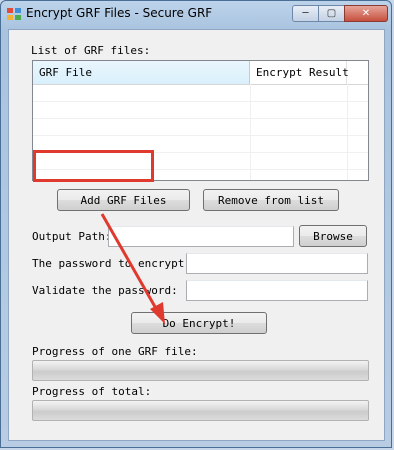 The image size is (394, 450). What do you see at coordinates (357, 72) in the screenshot?
I see `column-header-filler` at bounding box center [357, 72].